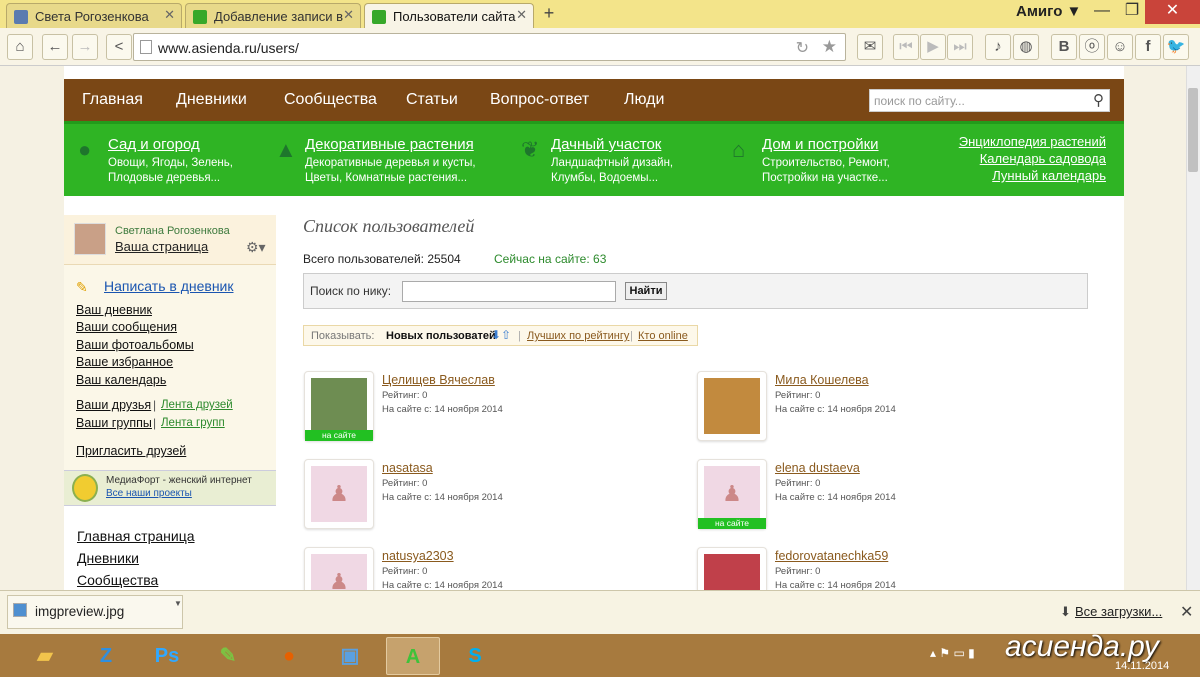 The image size is (1200, 677). Describe the element at coordinates (489, 47) in the screenshot. I see `address-bar: www.asienda.ru/users/ ↻ ★` at that location.